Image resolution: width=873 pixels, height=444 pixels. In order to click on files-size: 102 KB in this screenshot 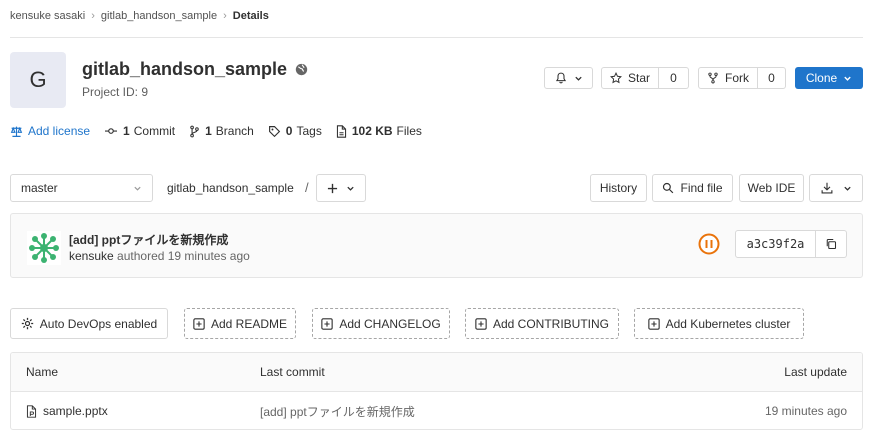, I will do `click(372, 131)`.